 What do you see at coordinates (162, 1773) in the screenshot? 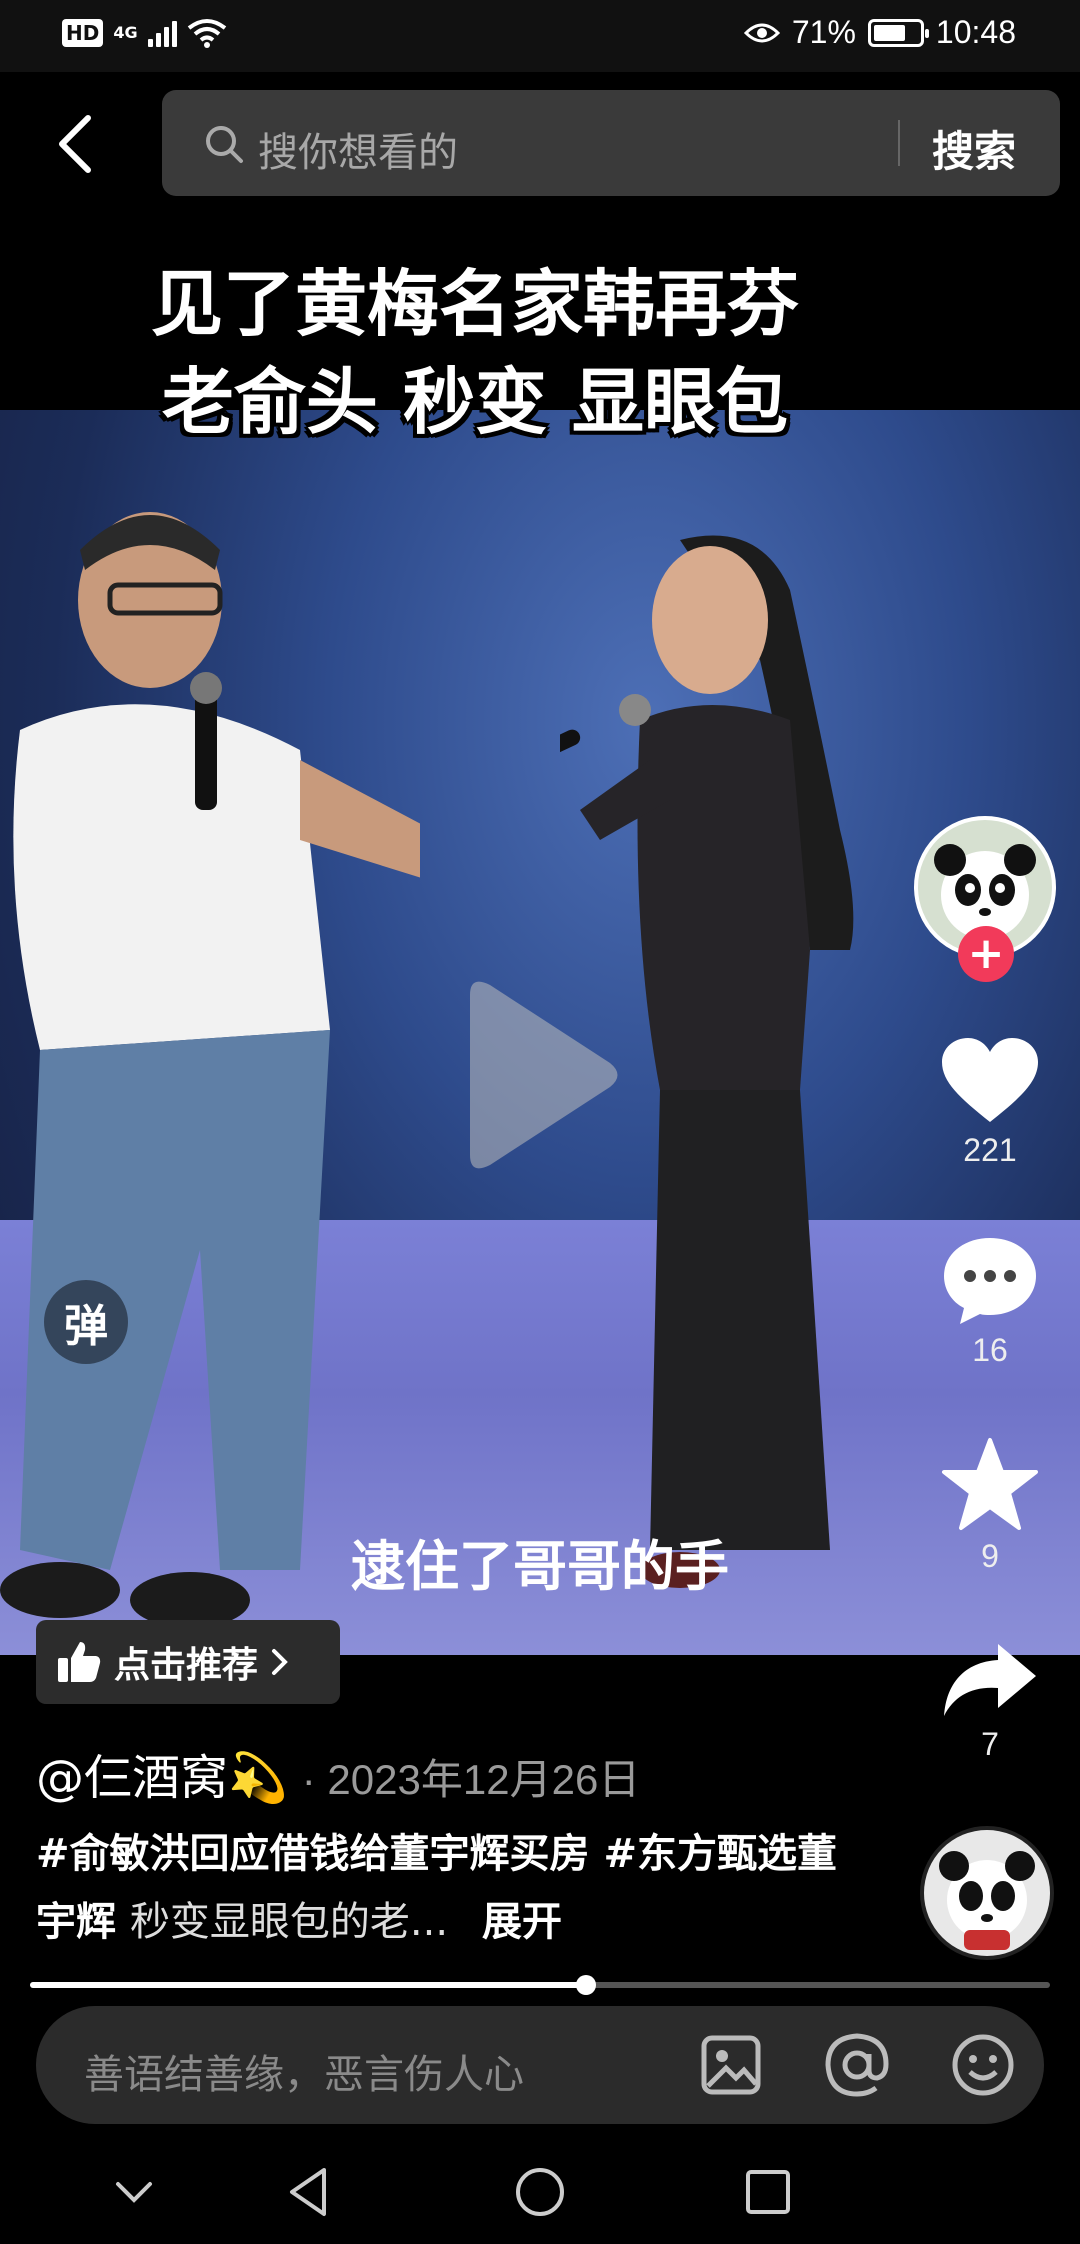
I see `author-name: @仨酒窝💫` at bounding box center [162, 1773].